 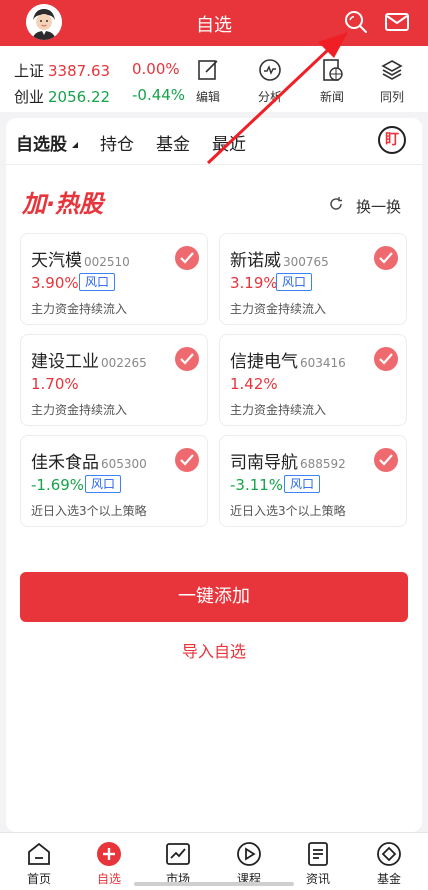 What do you see at coordinates (264, 362) in the screenshot?
I see `stock-name: 信捷电气` at bounding box center [264, 362].